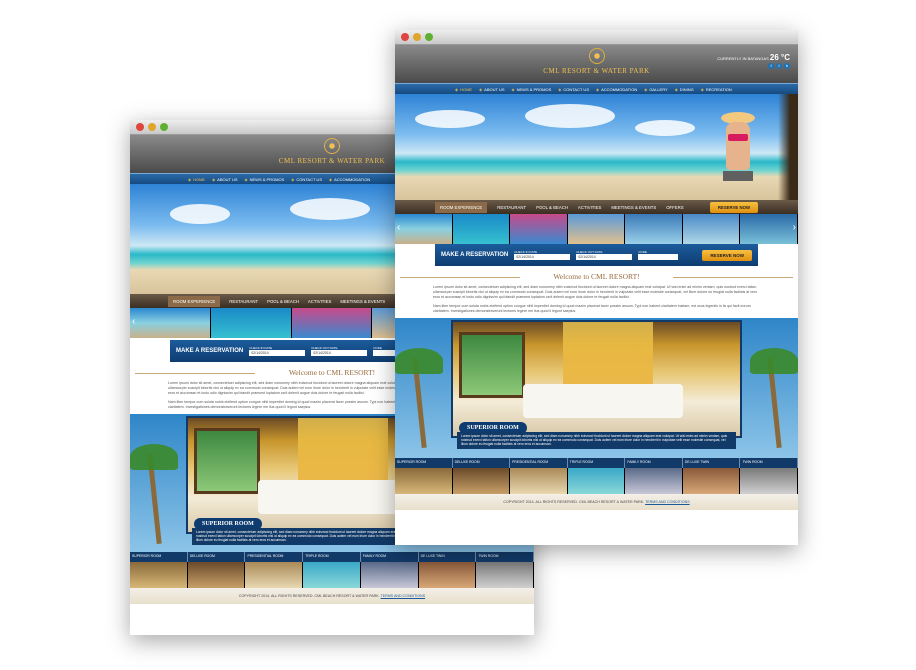 The image size is (916, 670). Describe the element at coordinates (684, 89) in the screenshot. I see `nav-dining: DINING` at that location.